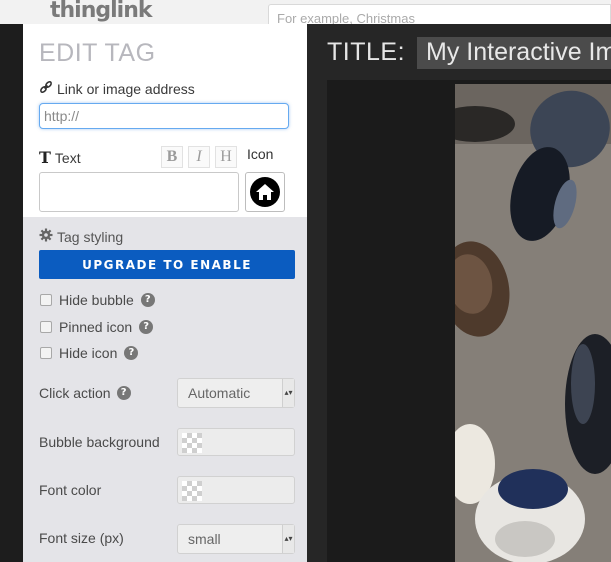 This screenshot has width=611, height=562. I want to click on title-input: My Interactive Image, so click(514, 53).